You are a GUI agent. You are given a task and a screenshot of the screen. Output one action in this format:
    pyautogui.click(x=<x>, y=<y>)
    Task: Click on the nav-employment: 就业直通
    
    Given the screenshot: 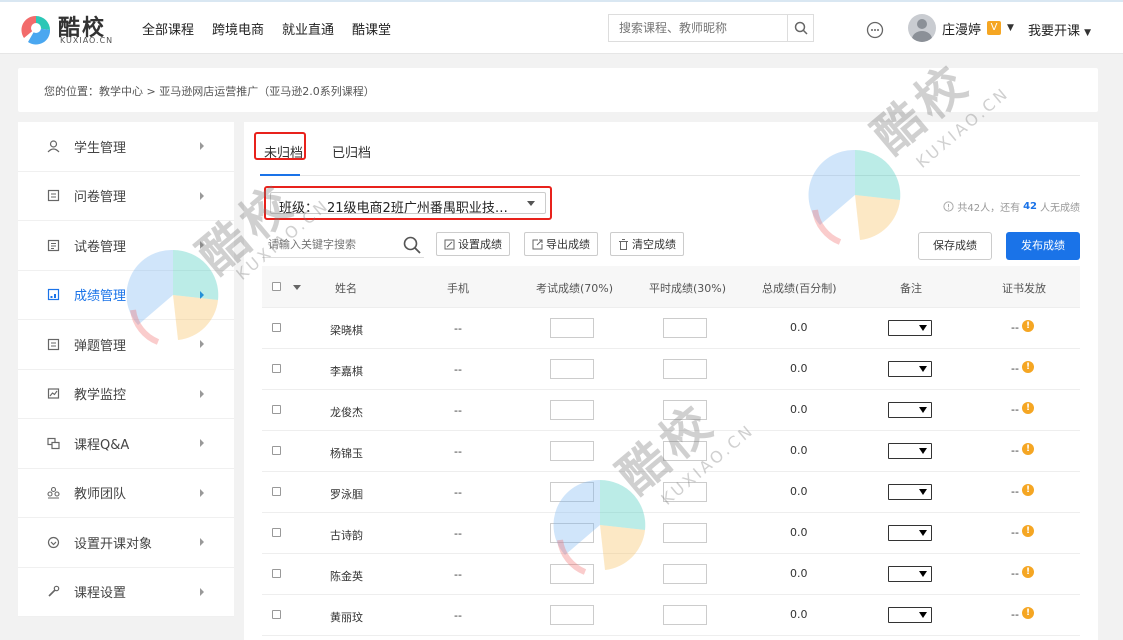 What is the action you would take?
    pyautogui.click(x=308, y=28)
    